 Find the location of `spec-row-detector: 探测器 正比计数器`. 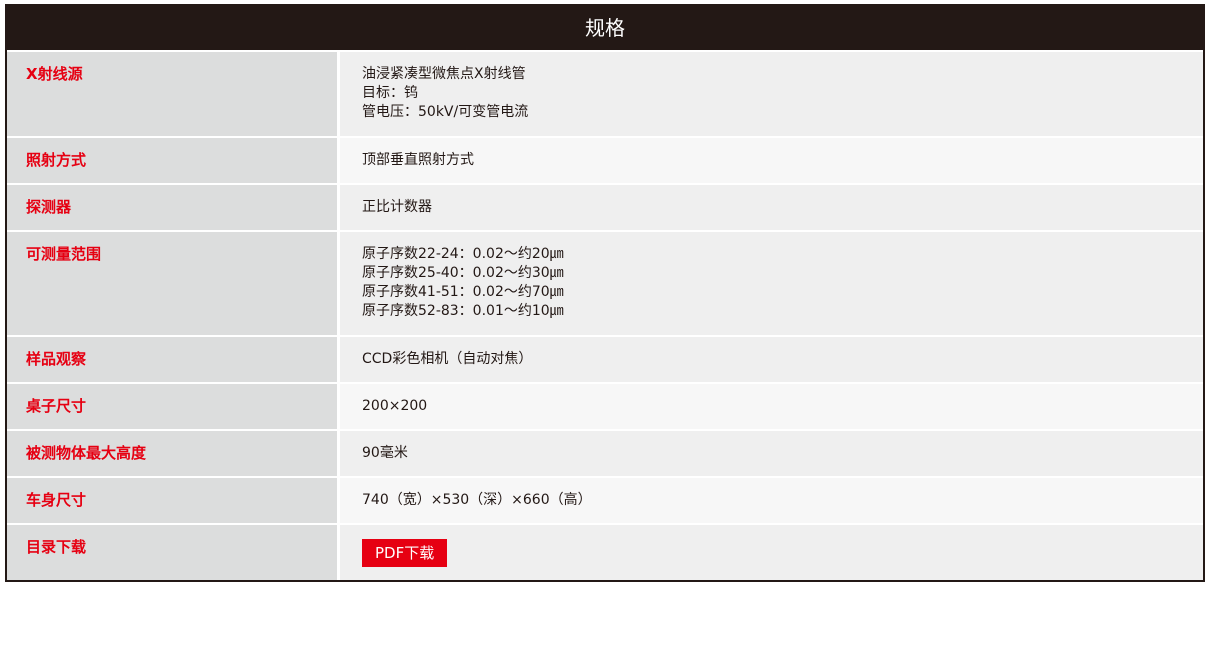

spec-row-detector: 探测器 正比计数器 is located at coordinates (605, 206).